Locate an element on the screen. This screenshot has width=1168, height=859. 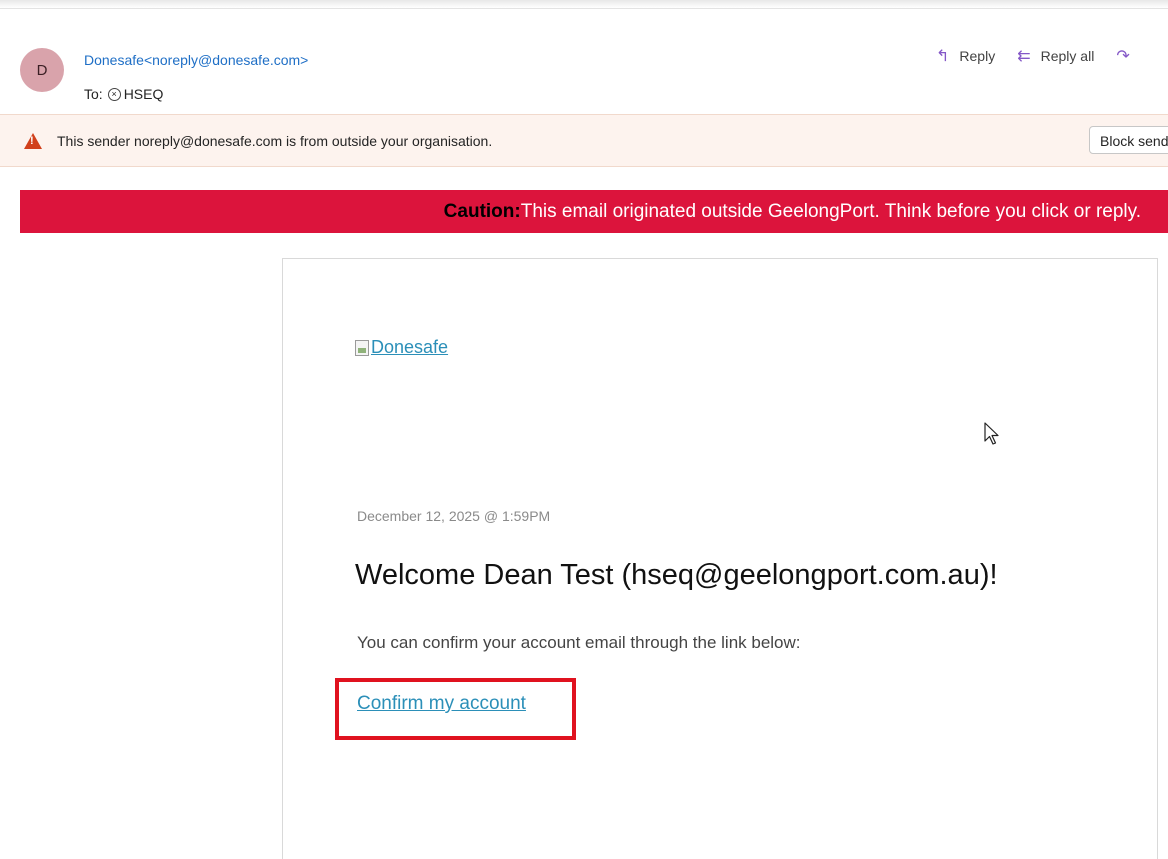
caution-label: Caution: is located at coordinates (482, 211).